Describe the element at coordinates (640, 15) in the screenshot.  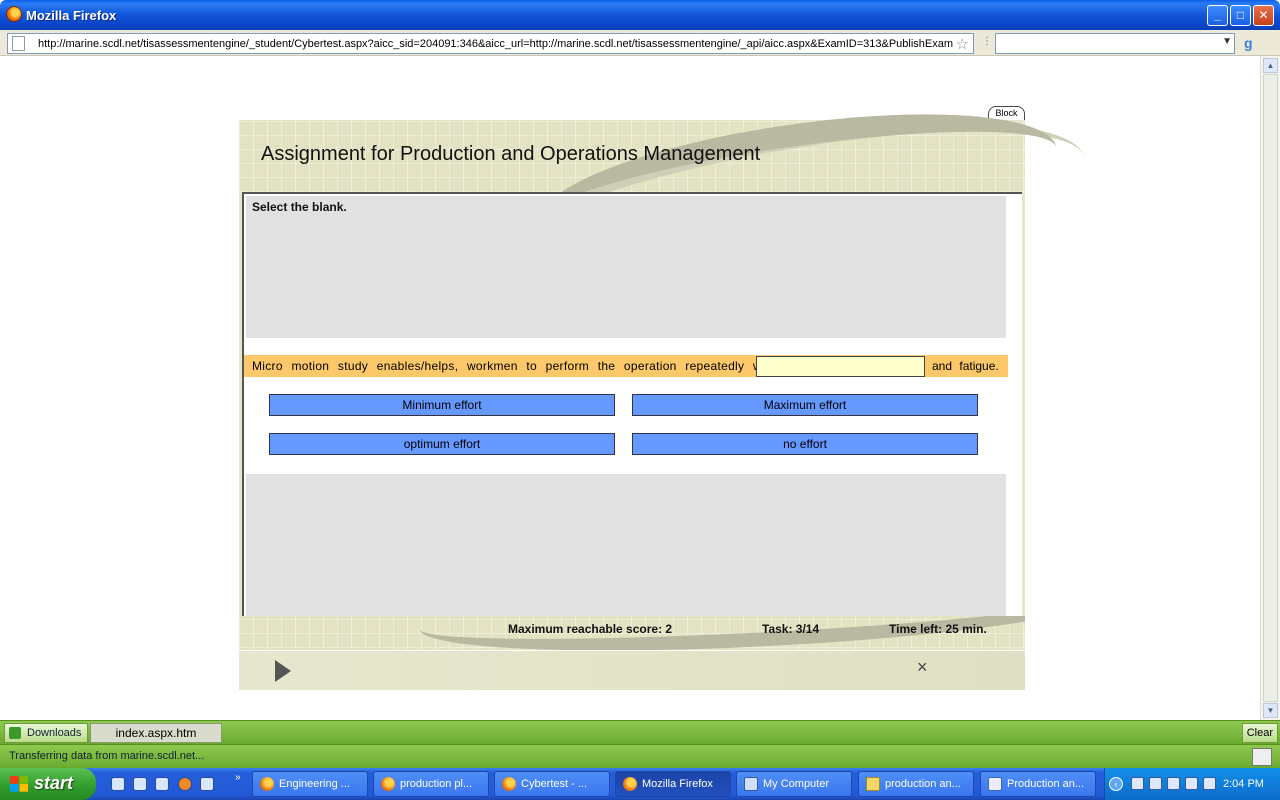
I see `window-title-bar: Mozilla Firefox _ □ ✕` at that location.